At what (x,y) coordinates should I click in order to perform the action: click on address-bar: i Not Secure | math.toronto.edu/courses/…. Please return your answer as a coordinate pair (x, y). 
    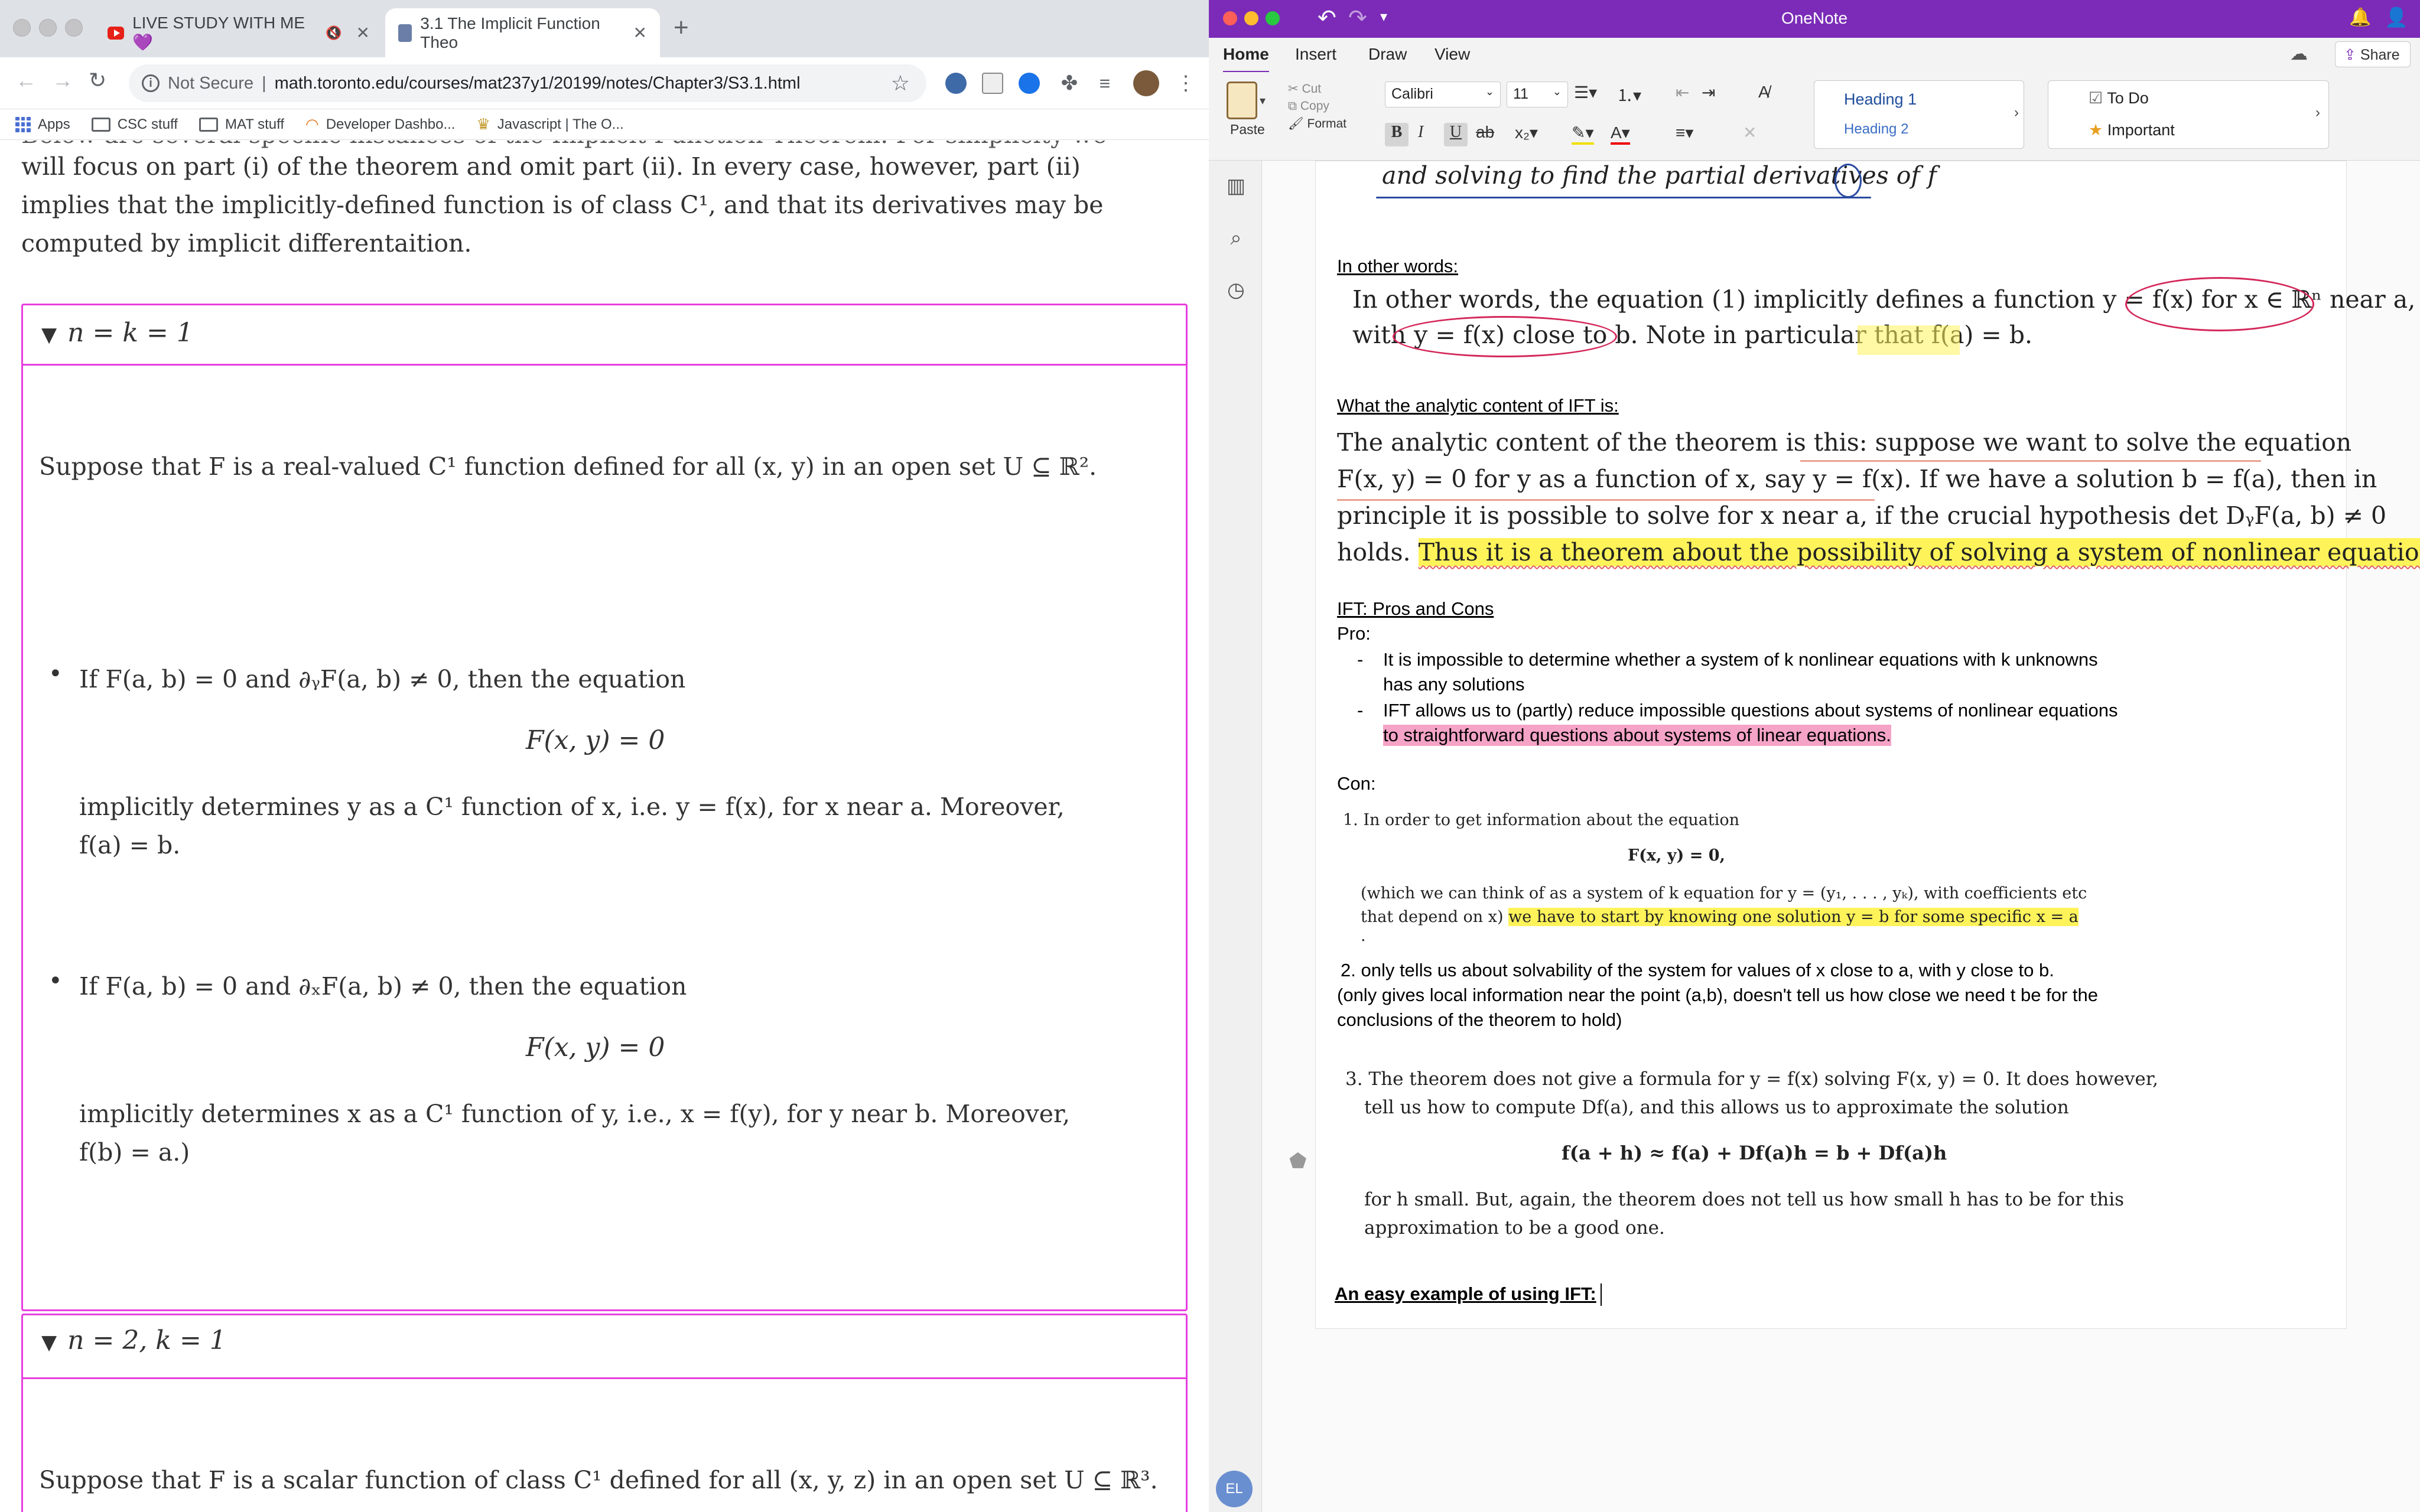
    Looking at the image, I should click on (527, 83).